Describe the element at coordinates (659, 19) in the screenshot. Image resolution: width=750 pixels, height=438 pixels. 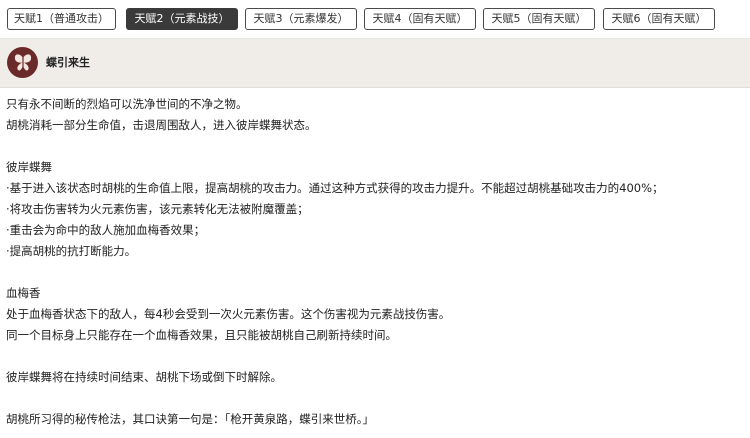
I see `tab-talent-6: 天赋6（固有天赋）` at that location.